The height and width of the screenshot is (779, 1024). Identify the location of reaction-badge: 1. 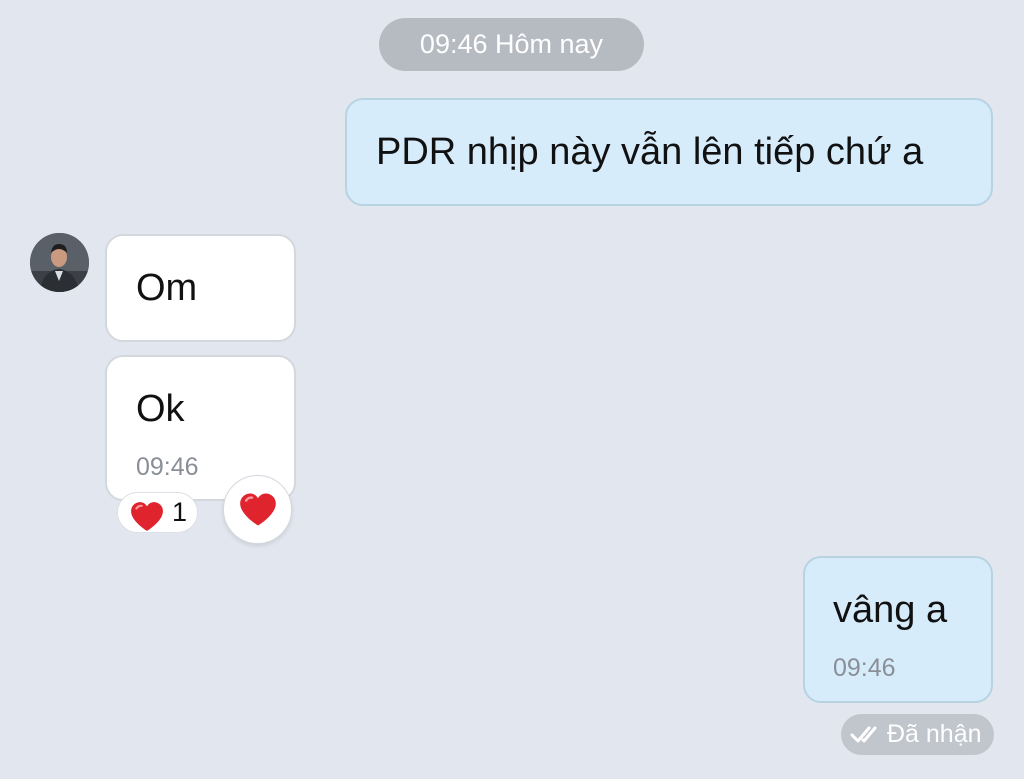
(157, 512).